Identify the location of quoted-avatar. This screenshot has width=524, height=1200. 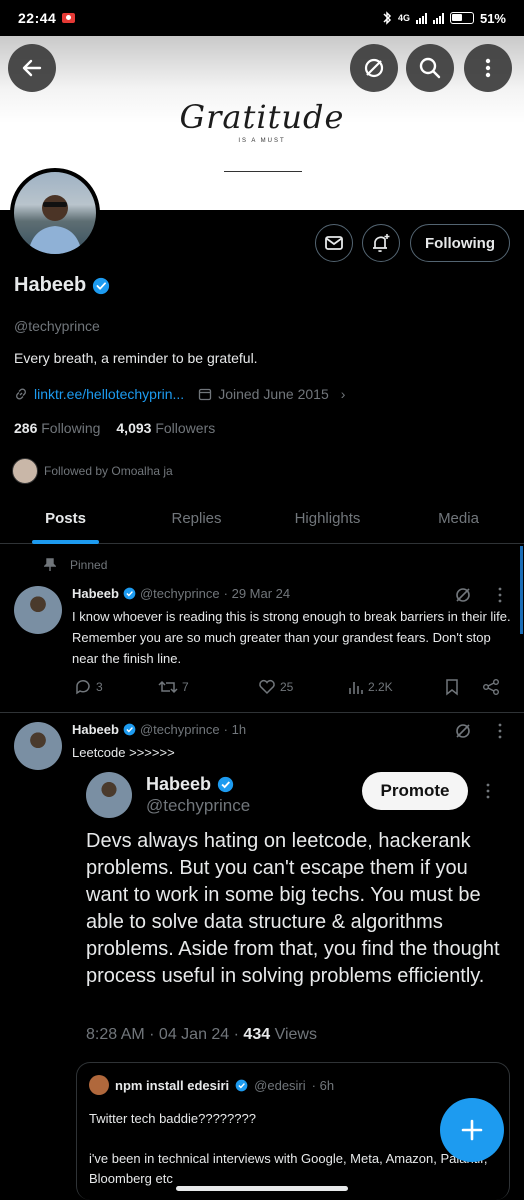
(109, 795).